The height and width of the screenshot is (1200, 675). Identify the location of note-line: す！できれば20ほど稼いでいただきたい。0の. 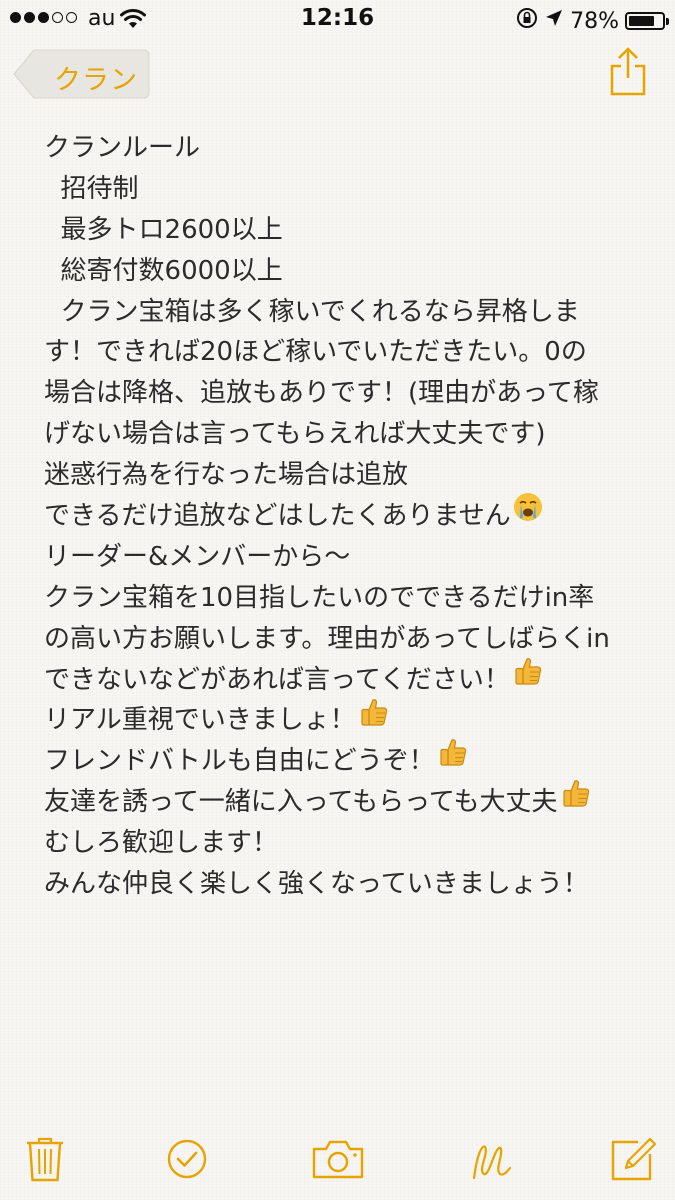
(315, 352).